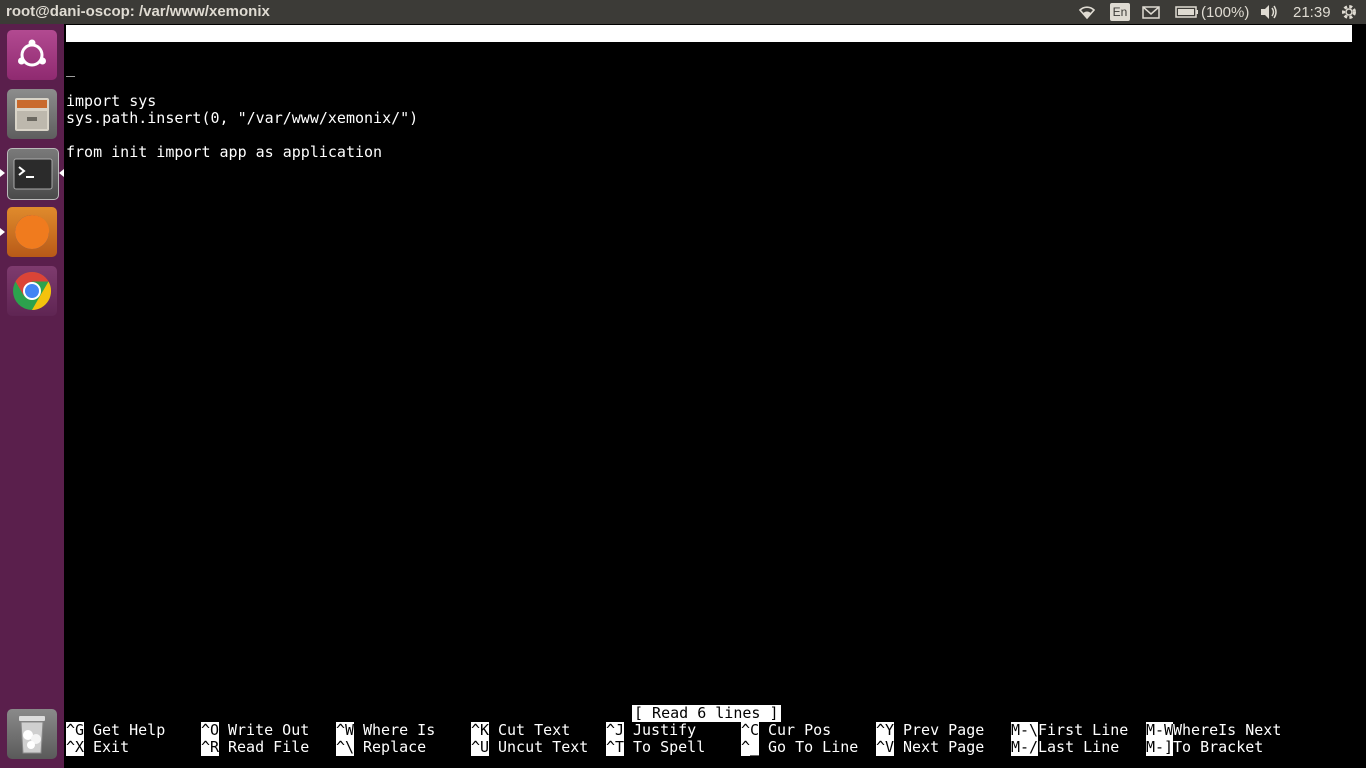 The image size is (1366, 768). Describe the element at coordinates (345, 730) in the screenshot. I see `shortcut-key: ^W` at that location.